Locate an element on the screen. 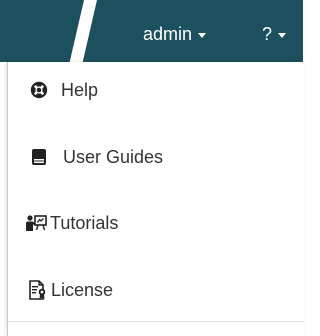 This screenshot has height=336, width=320. user-menu-label: admin is located at coordinates (168, 33).